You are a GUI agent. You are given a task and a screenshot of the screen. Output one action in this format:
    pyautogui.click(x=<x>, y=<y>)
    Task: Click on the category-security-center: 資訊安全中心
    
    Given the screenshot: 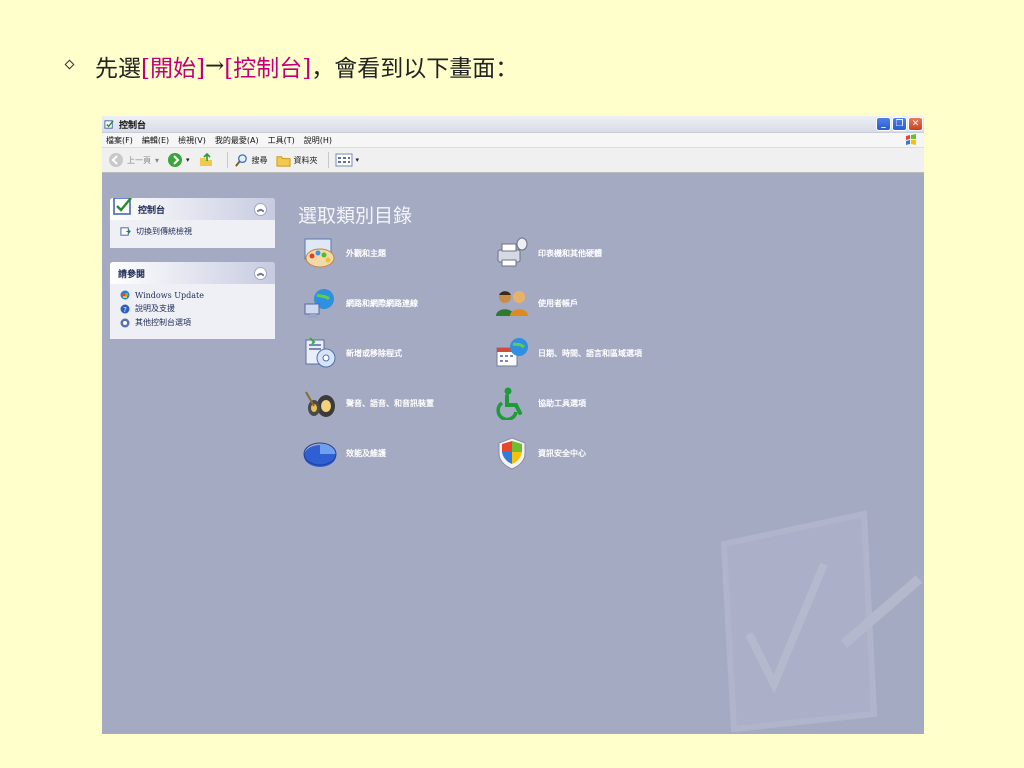 What is the action you would take?
    pyautogui.click(x=540, y=453)
    